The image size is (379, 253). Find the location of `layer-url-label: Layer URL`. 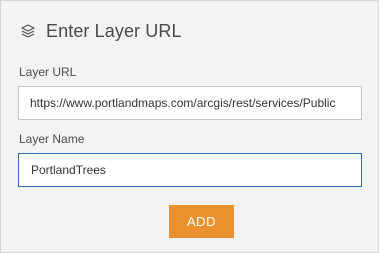

layer-url-label: Layer URL is located at coordinates (48, 72).